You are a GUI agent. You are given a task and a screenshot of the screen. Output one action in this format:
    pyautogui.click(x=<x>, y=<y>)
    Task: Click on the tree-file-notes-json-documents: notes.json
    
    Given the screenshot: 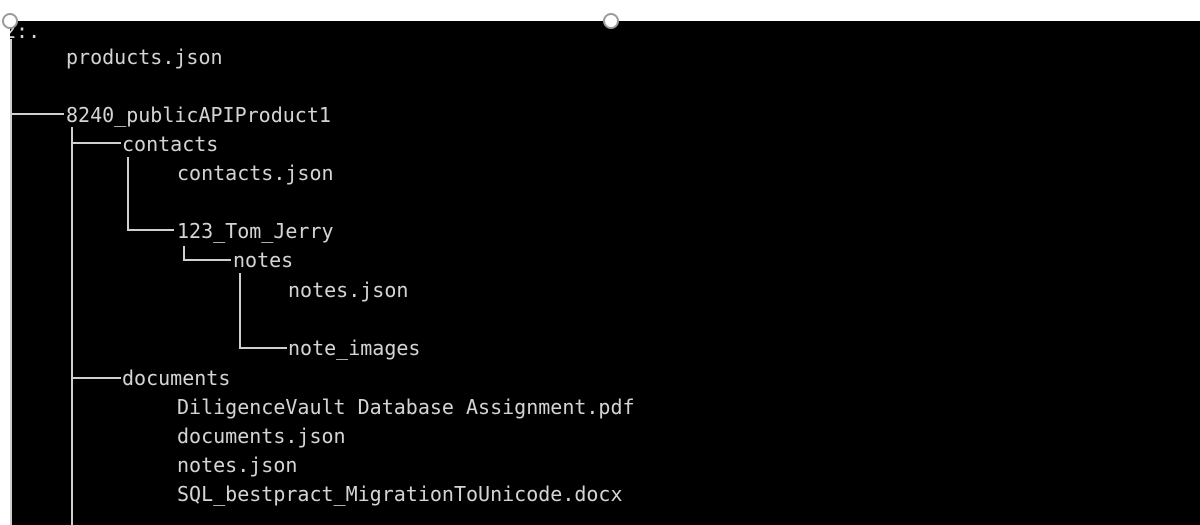 What is the action you would take?
    pyautogui.click(x=237, y=465)
    